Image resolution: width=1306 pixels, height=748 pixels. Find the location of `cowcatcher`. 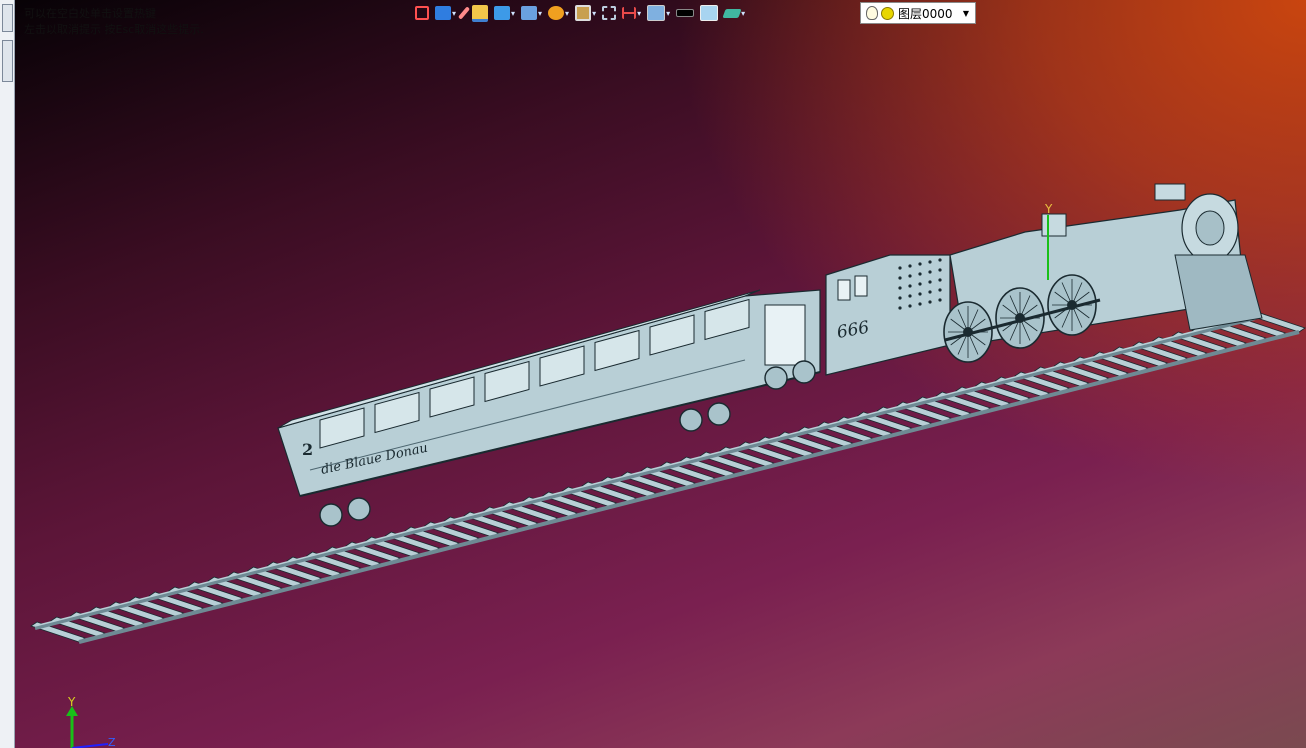

cowcatcher is located at coordinates (1218, 292).